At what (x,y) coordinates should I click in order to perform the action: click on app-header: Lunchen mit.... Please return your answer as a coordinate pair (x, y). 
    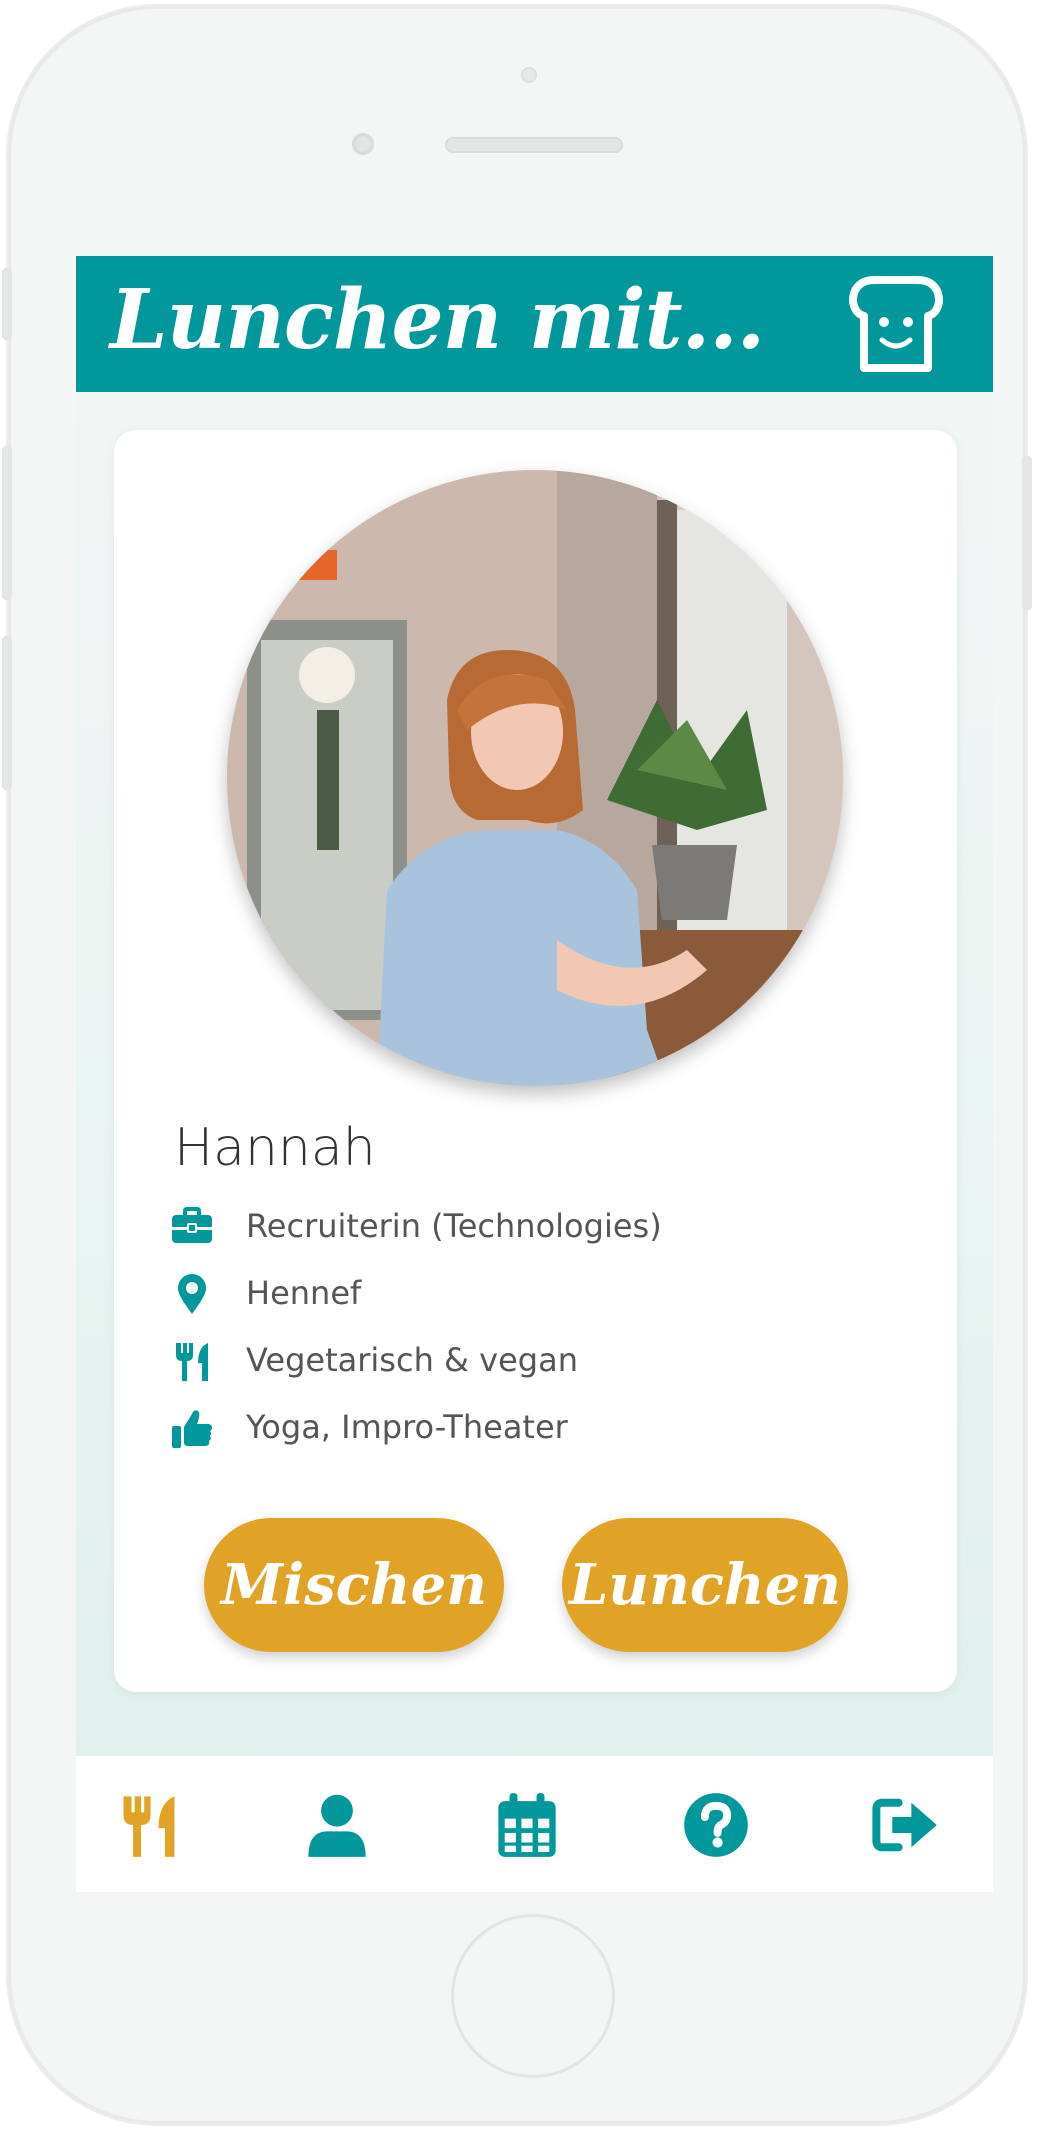
    Looking at the image, I should click on (534, 324).